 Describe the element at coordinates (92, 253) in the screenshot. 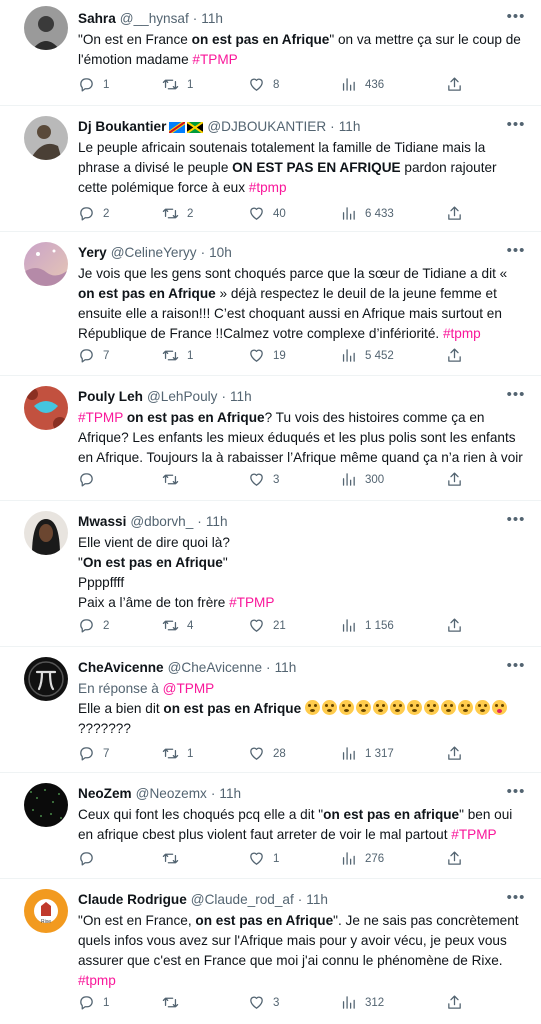

I see `author-name: Yery` at that location.